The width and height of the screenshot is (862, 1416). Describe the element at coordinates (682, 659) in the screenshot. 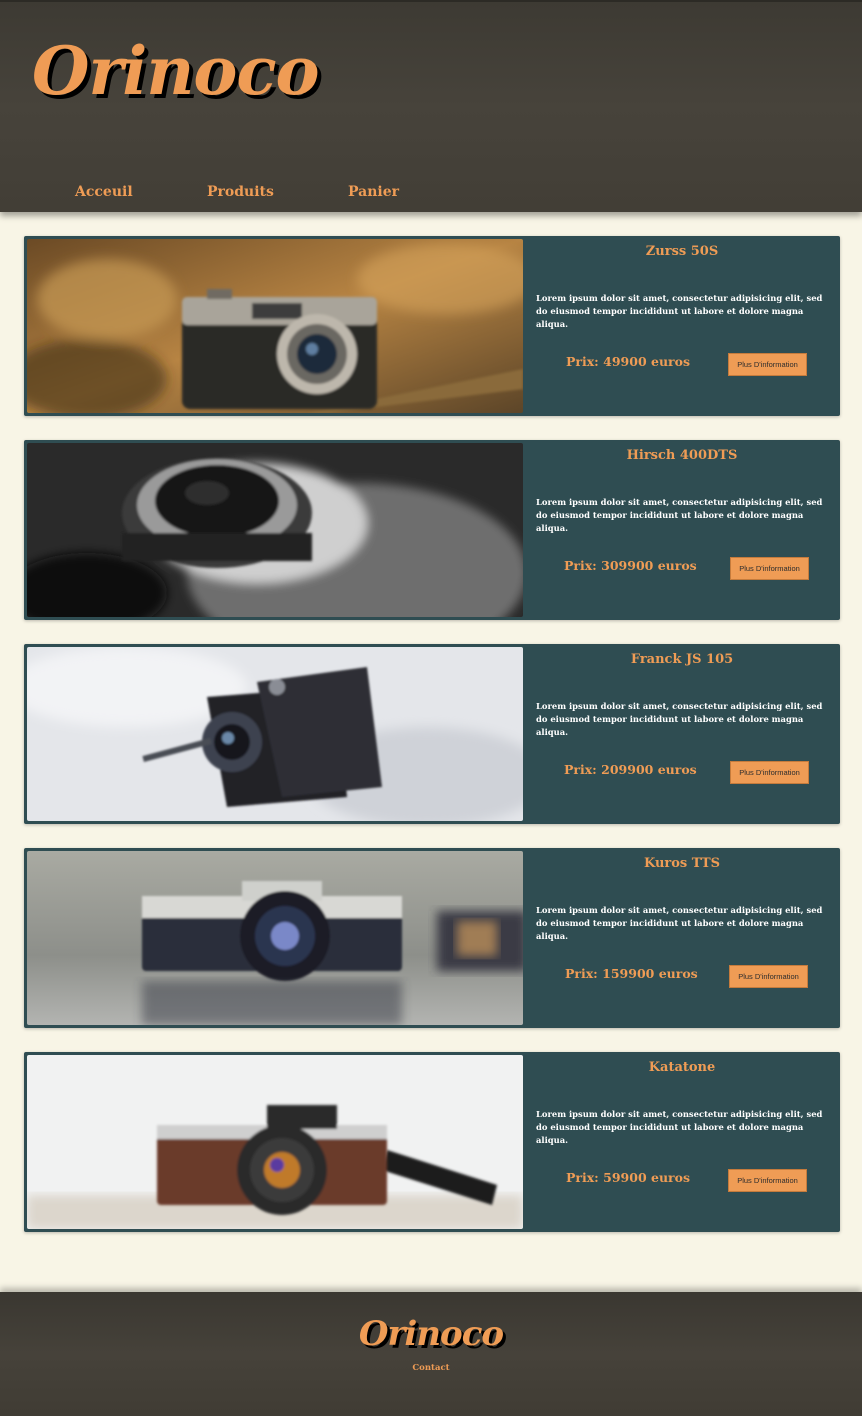

I see `product-name: Franck JS 105` at that location.